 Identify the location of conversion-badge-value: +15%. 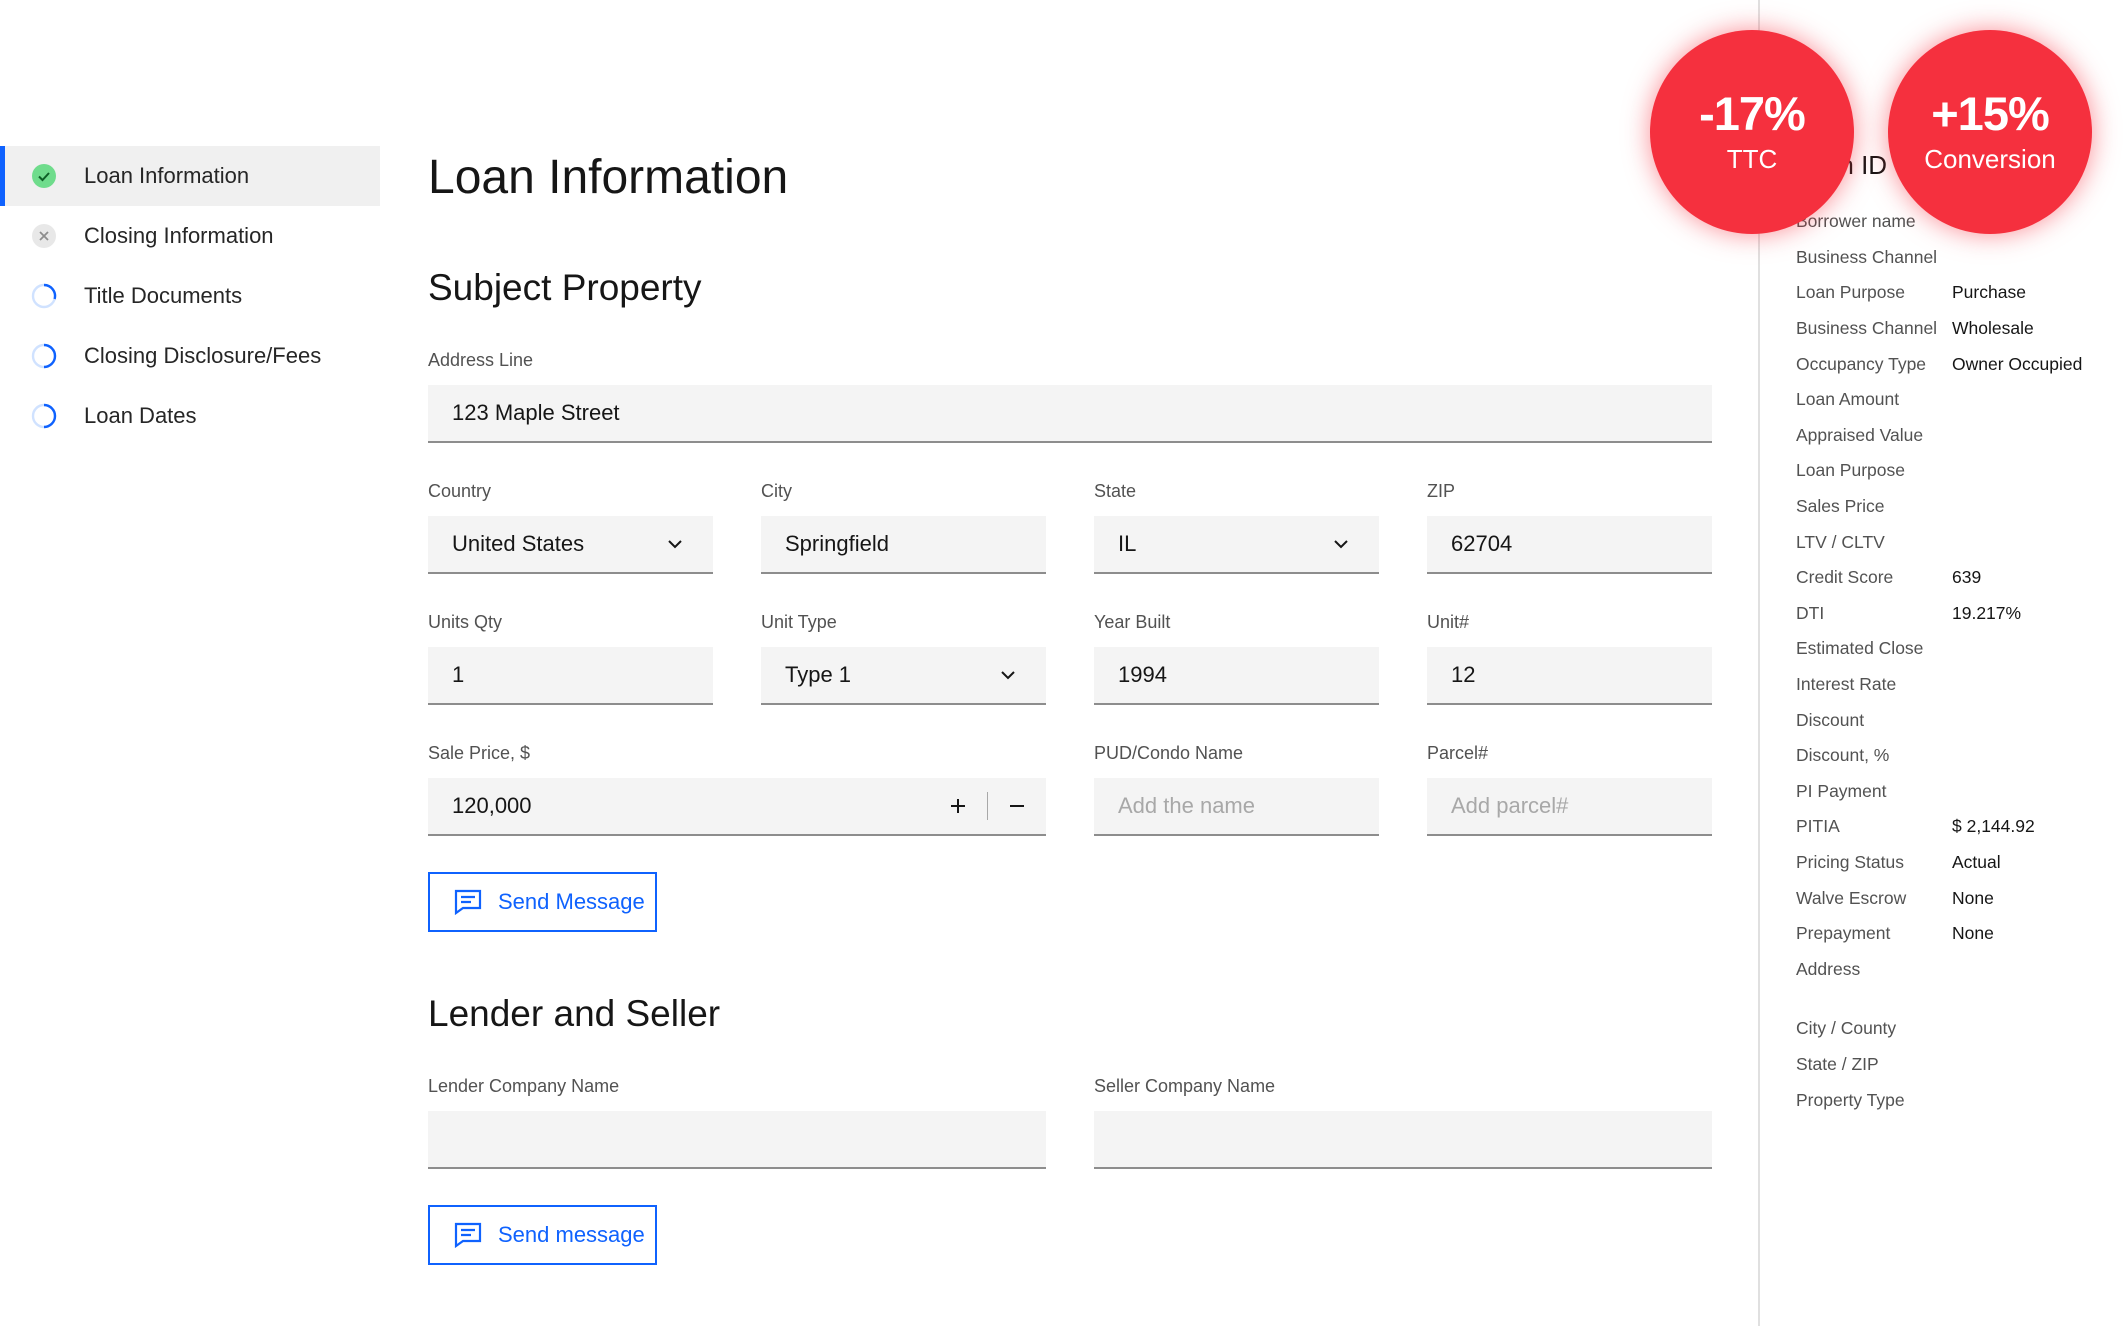
(1990, 113).